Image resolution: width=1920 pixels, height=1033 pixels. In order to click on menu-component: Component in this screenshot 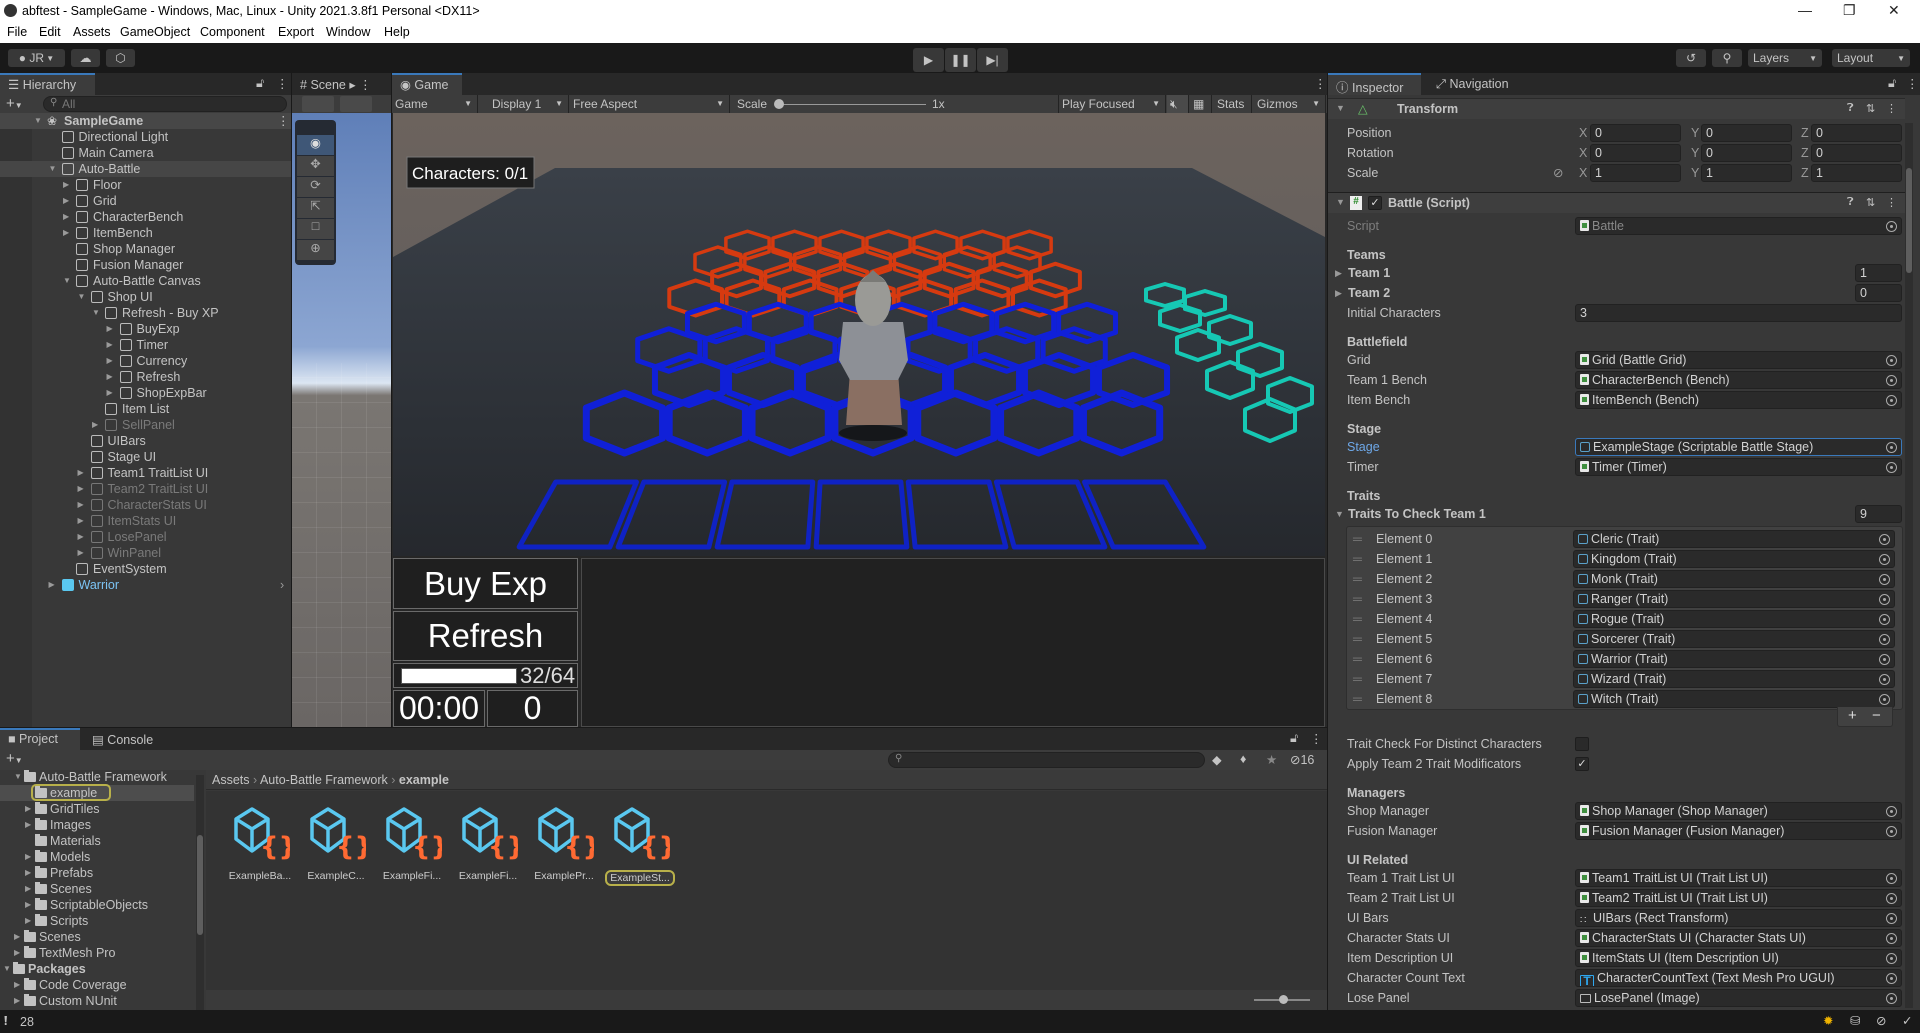, I will do `click(232, 32)`.